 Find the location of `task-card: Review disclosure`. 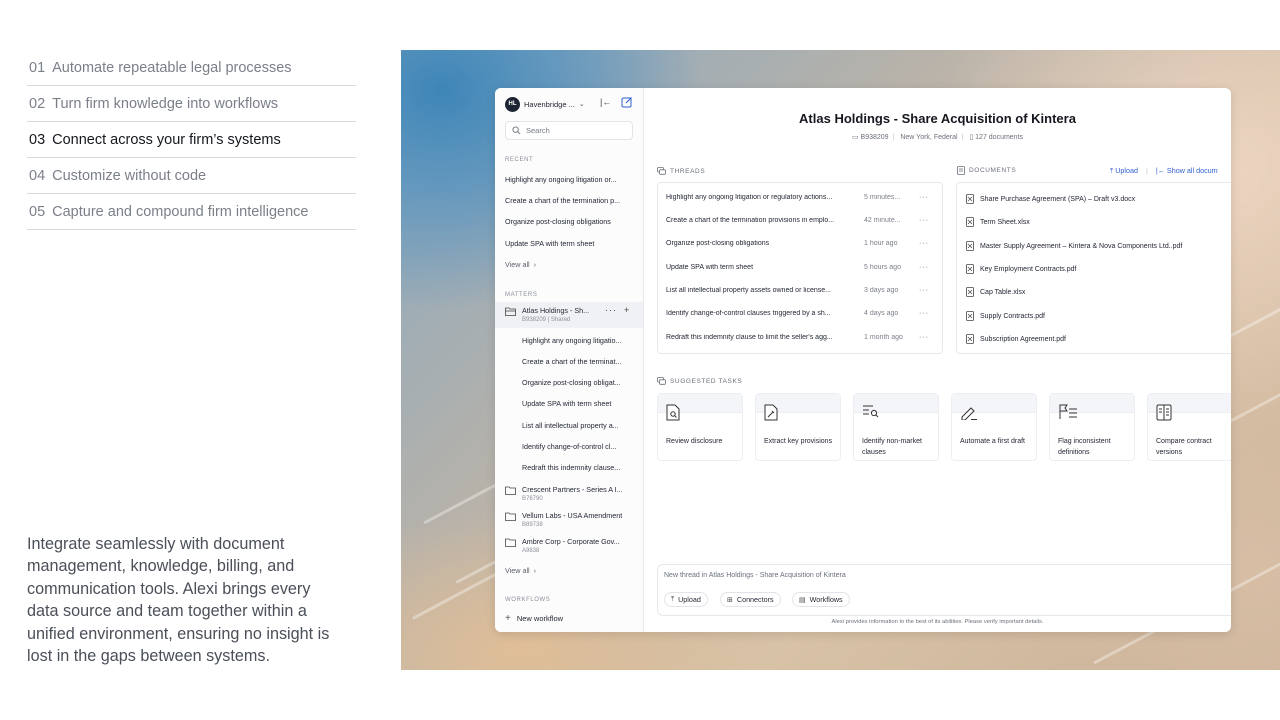

task-card: Review disclosure is located at coordinates (700, 427).